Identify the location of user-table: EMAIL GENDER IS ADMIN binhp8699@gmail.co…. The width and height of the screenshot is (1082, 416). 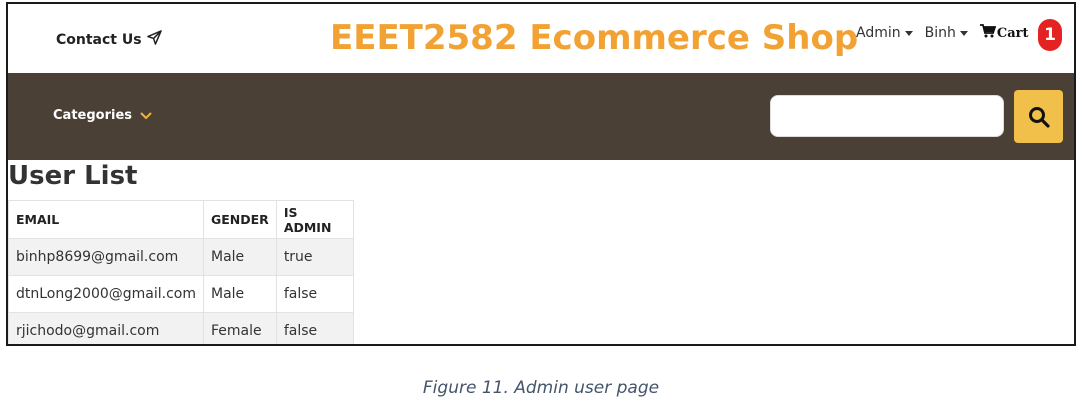
(181, 272).